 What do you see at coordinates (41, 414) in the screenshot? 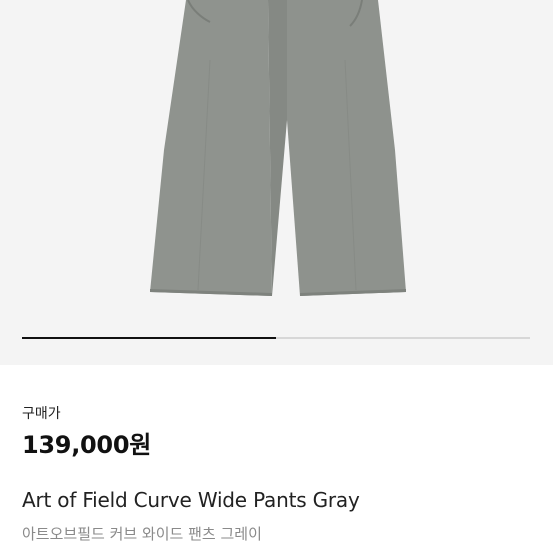
I see `price-label: 구매가` at bounding box center [41, 414].